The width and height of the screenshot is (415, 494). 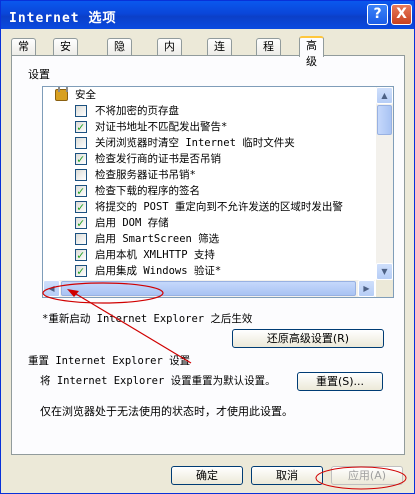 I want to click on setting-label: 将提交的 POST 重定向到不允许发送的区域时发出警, so click(x=219, y=207).